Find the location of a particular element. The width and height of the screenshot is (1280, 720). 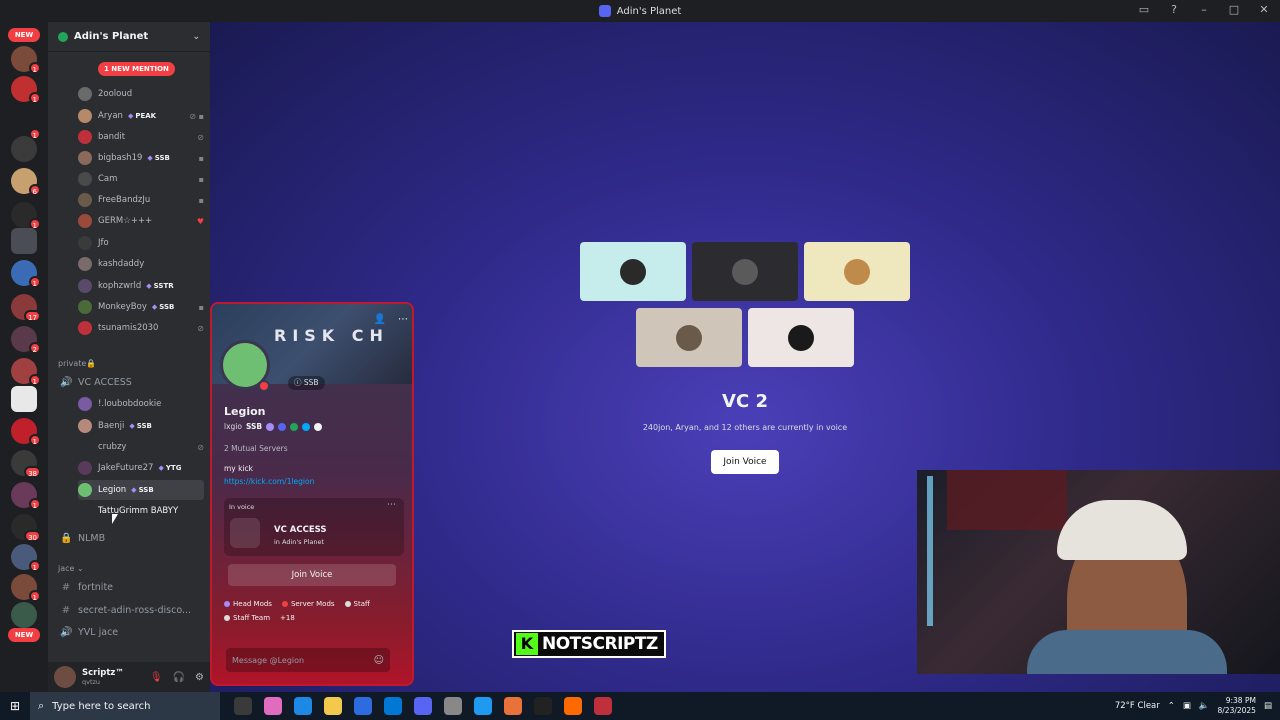

inbox-icon: ▭ is located at coordinates (1144, 9).